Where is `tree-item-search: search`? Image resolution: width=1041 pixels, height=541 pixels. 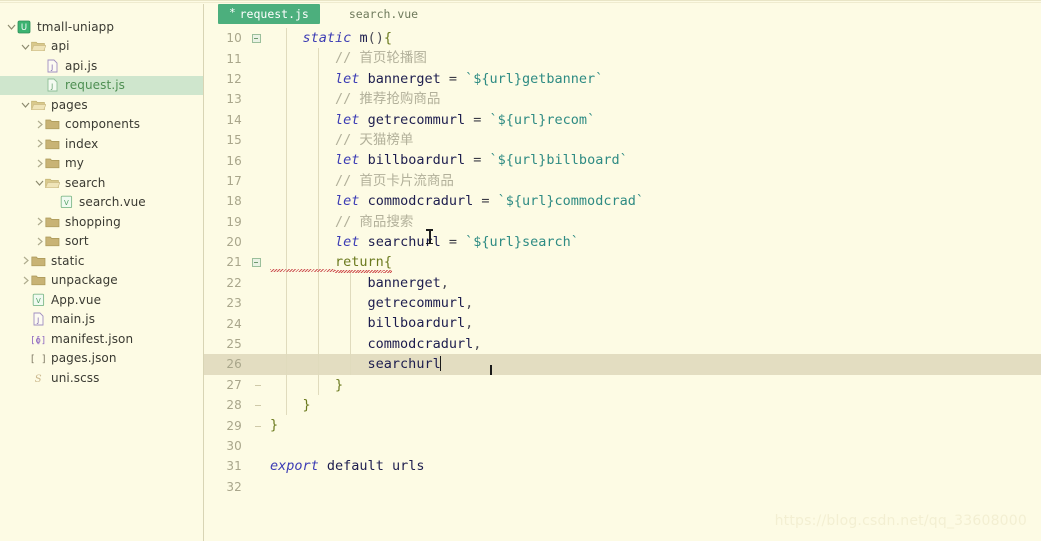 tree-item-search: search is located at coordinates (101, 183).